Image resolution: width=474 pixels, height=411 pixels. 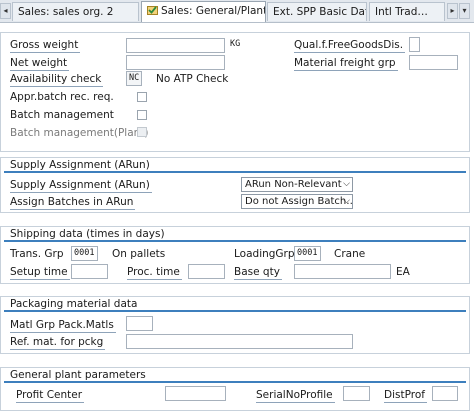 What do you see at coordinates (403, 272) in the screenshot?
I see `base-qty-unit: EA` at bounding box center [403, 272].